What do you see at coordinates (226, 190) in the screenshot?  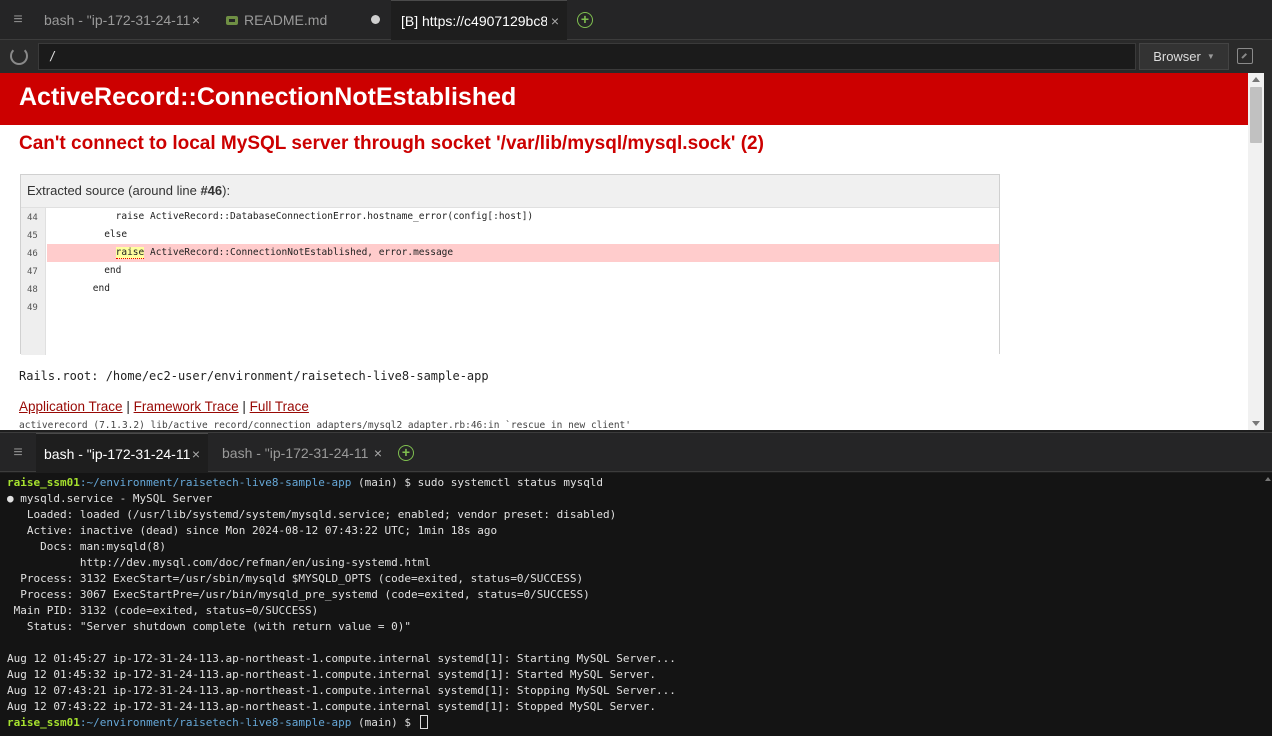 I see `extracted-suffix: ):` at bounding box center [226, 190].